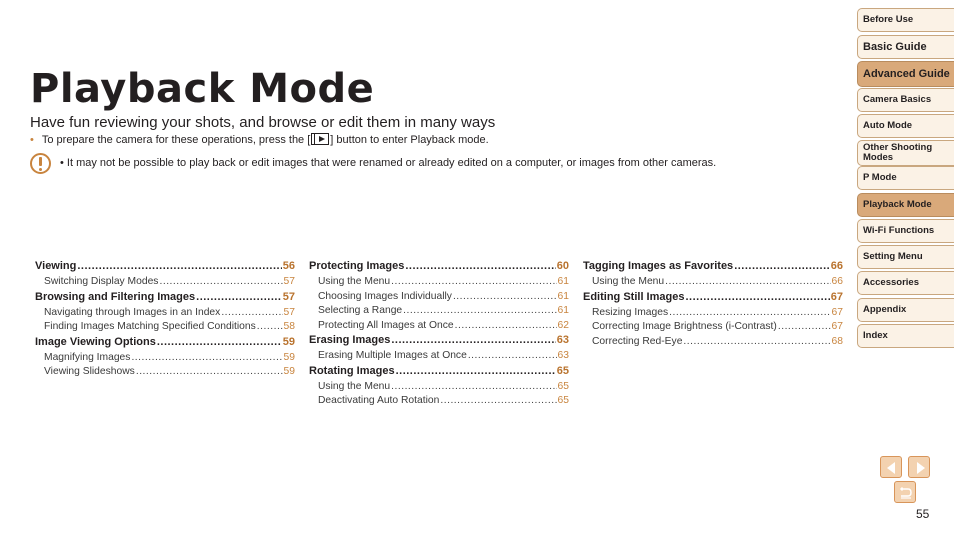  I want to click on toc-entry-label: Correcting Red-Eye, so click(637, 341).